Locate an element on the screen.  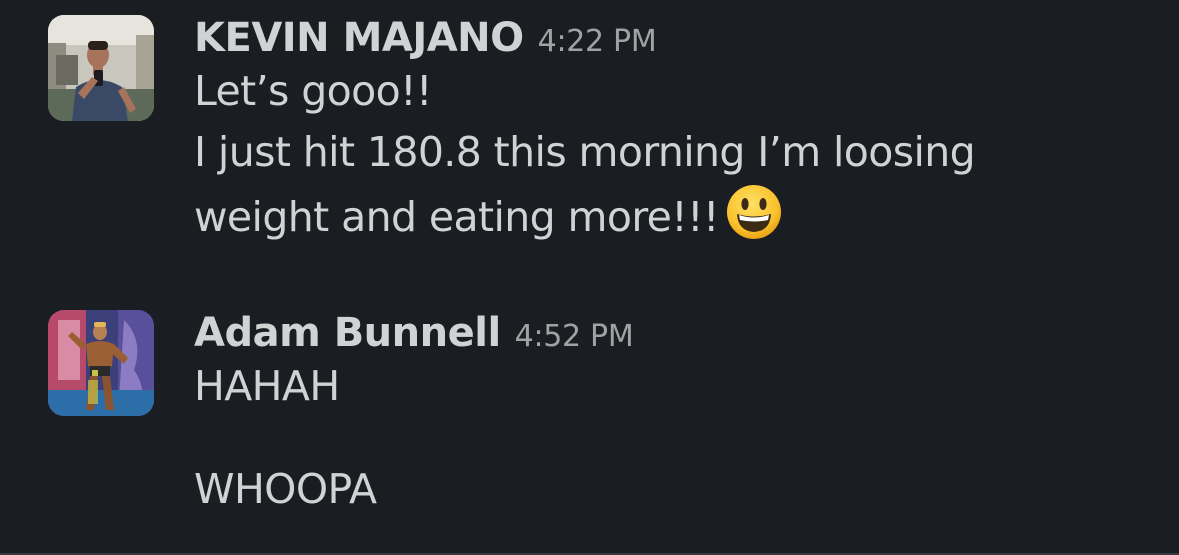
sender-name: Adam Bunnell is located at coordinates (347, 333).